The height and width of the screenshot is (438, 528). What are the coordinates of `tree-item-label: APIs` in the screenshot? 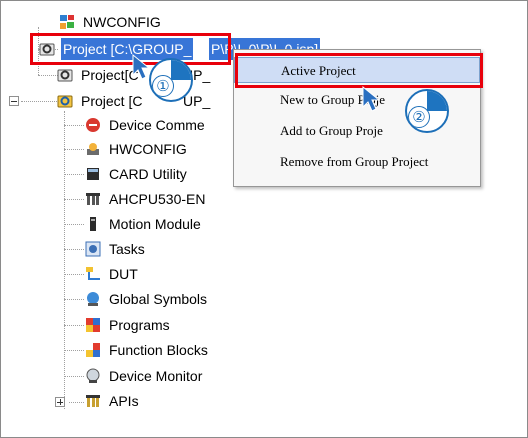 It's located at (124, 401).